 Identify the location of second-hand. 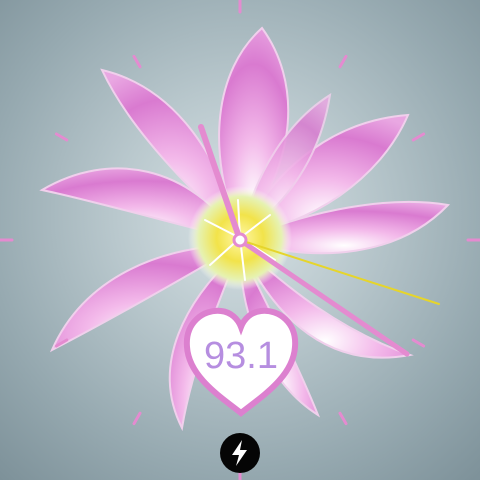
(339, 272).